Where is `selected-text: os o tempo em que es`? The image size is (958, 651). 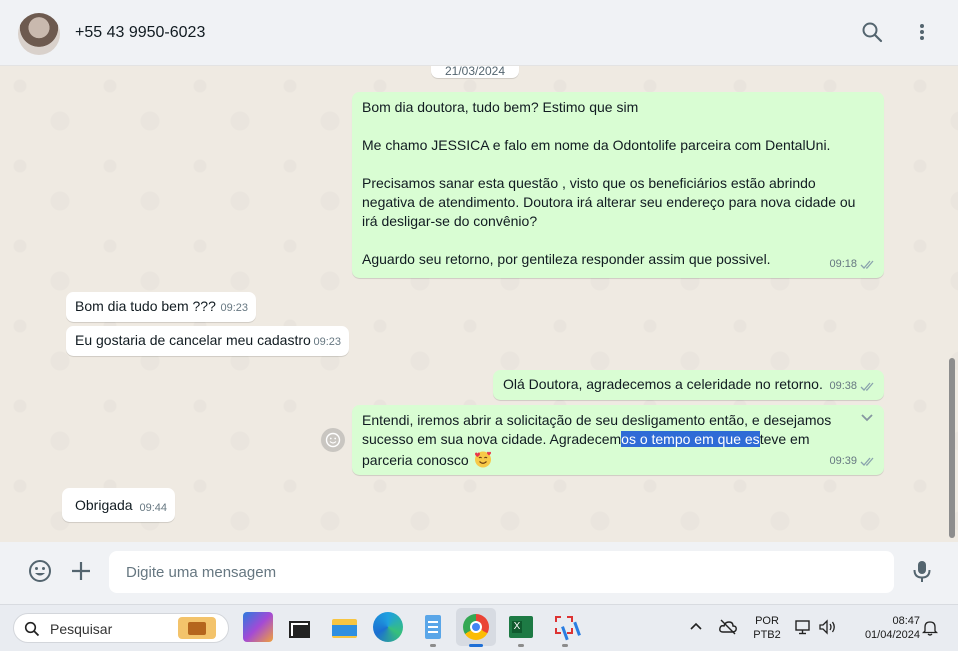
selected-text: os o tempo em que es is located at coordinates (690, 439).